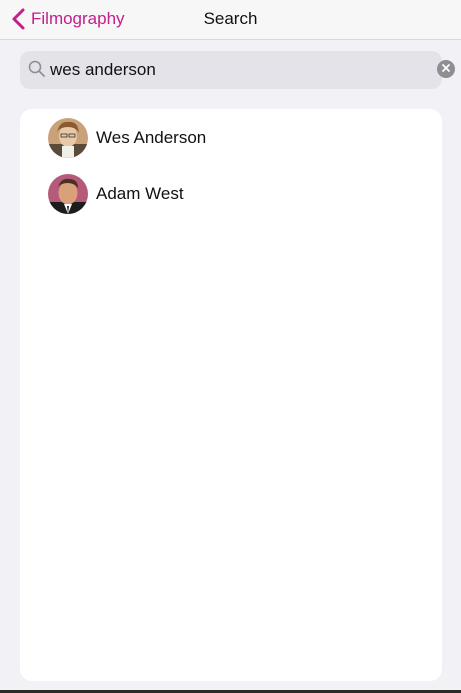 Image resolution: width=461 pixels, height=693 pixels. What do you see at coordinates (231, 194) in the screenshot?
I see `list-item: Adam West` at bounding box center [231, 194].